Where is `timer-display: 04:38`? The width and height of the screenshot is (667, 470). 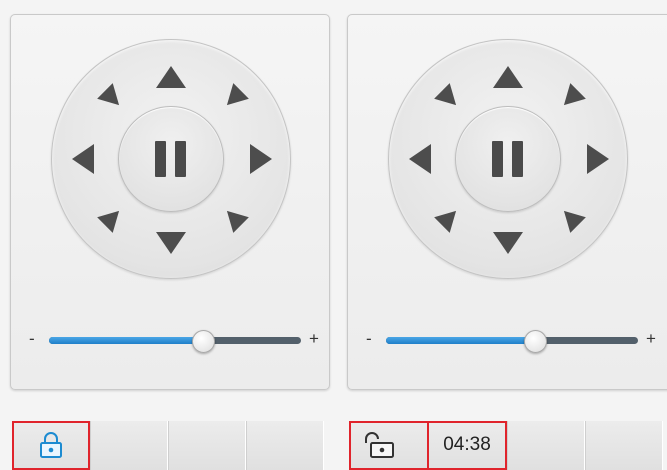
timer-display: 04:38 is located at coordinates (467, 445).